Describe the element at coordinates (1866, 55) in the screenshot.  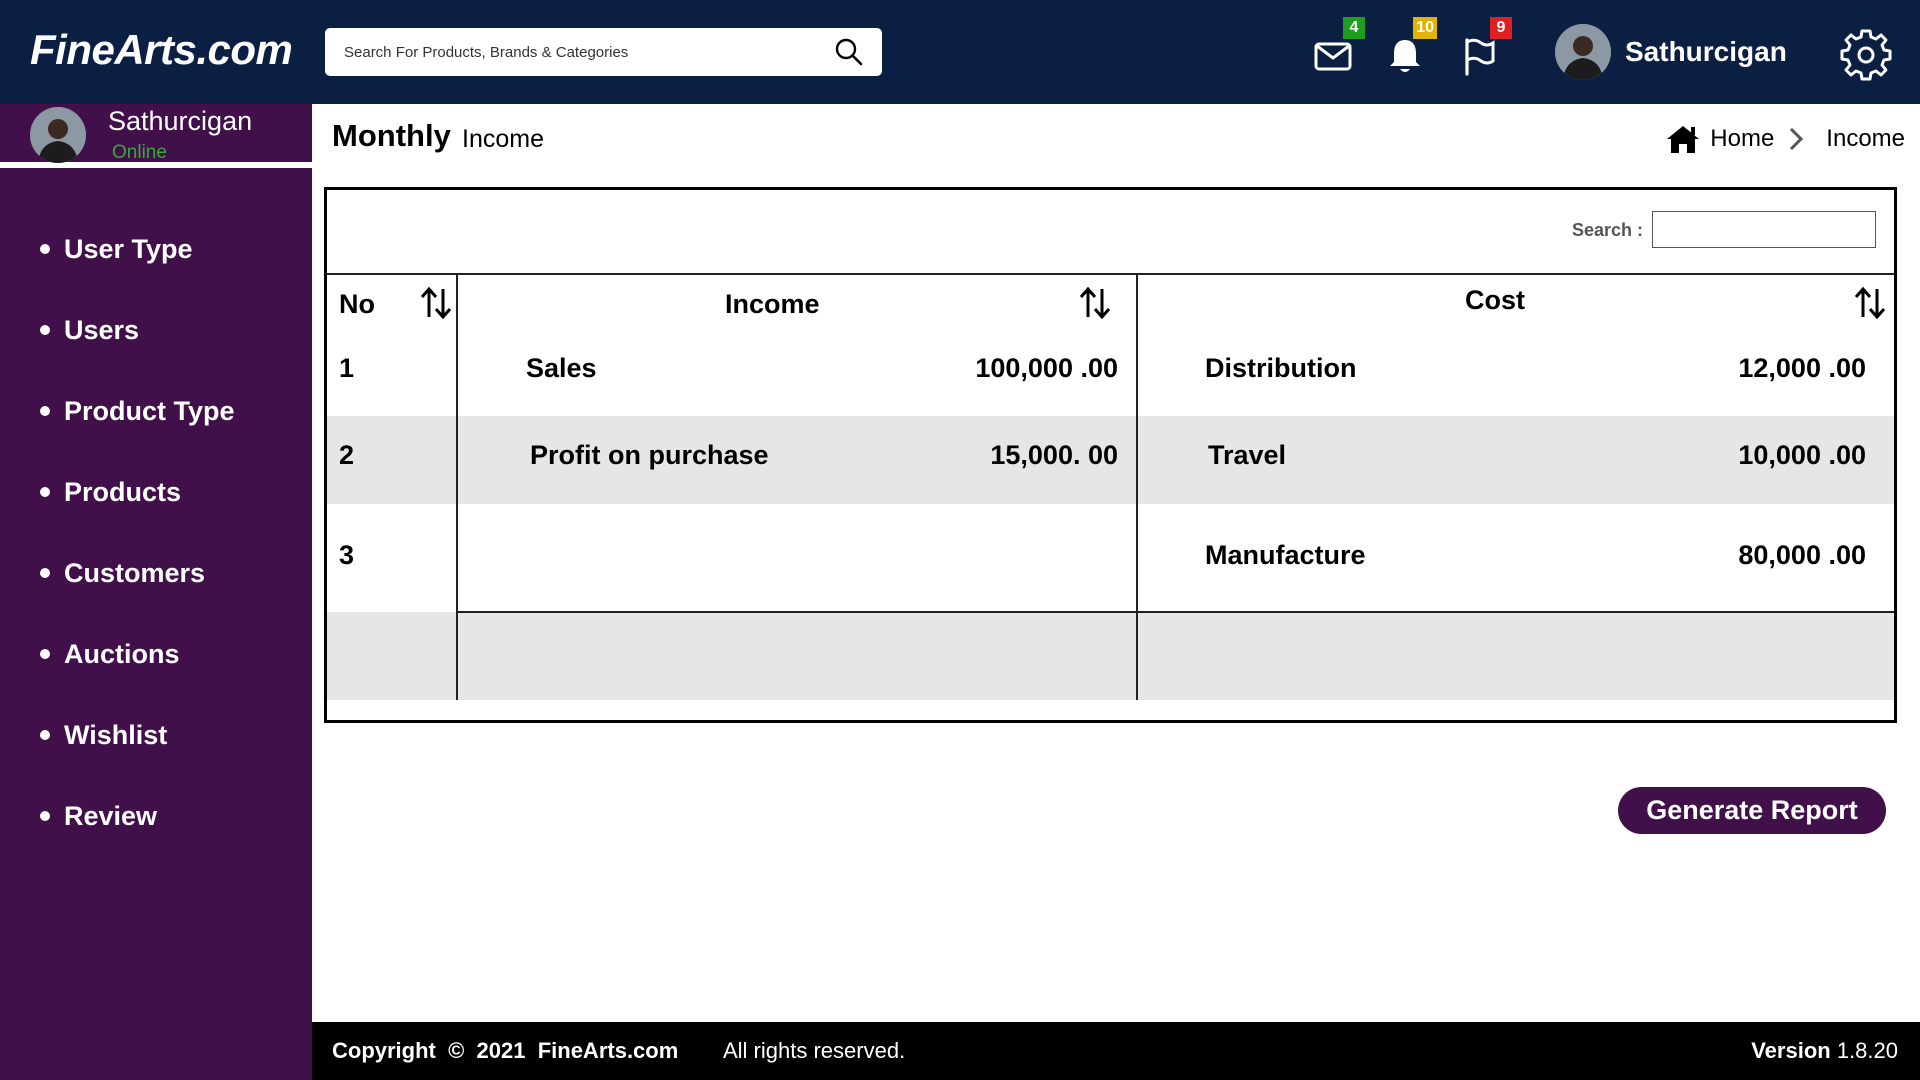
I see `gear-icon` at that location.